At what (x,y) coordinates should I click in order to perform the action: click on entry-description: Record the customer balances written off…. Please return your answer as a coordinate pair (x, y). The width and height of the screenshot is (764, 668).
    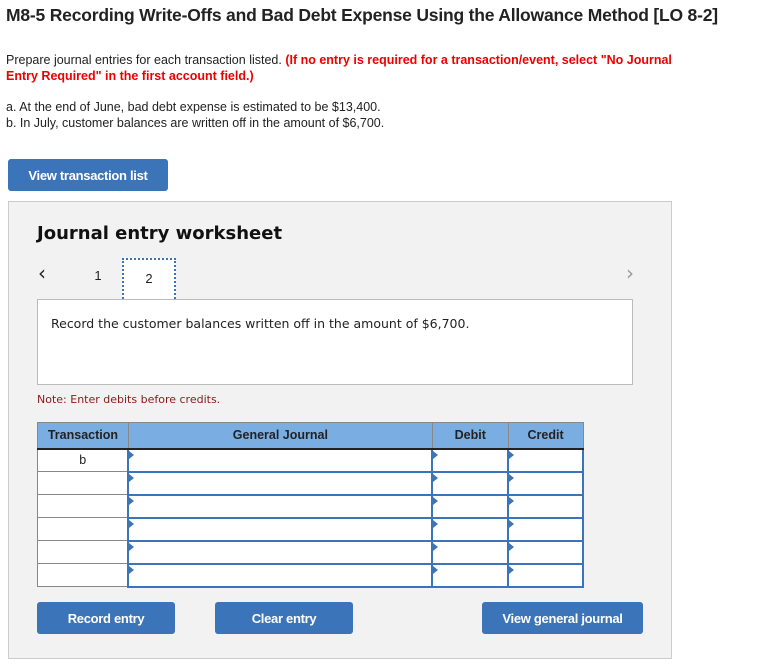
    Looking at the image, I should click on (335, 342).